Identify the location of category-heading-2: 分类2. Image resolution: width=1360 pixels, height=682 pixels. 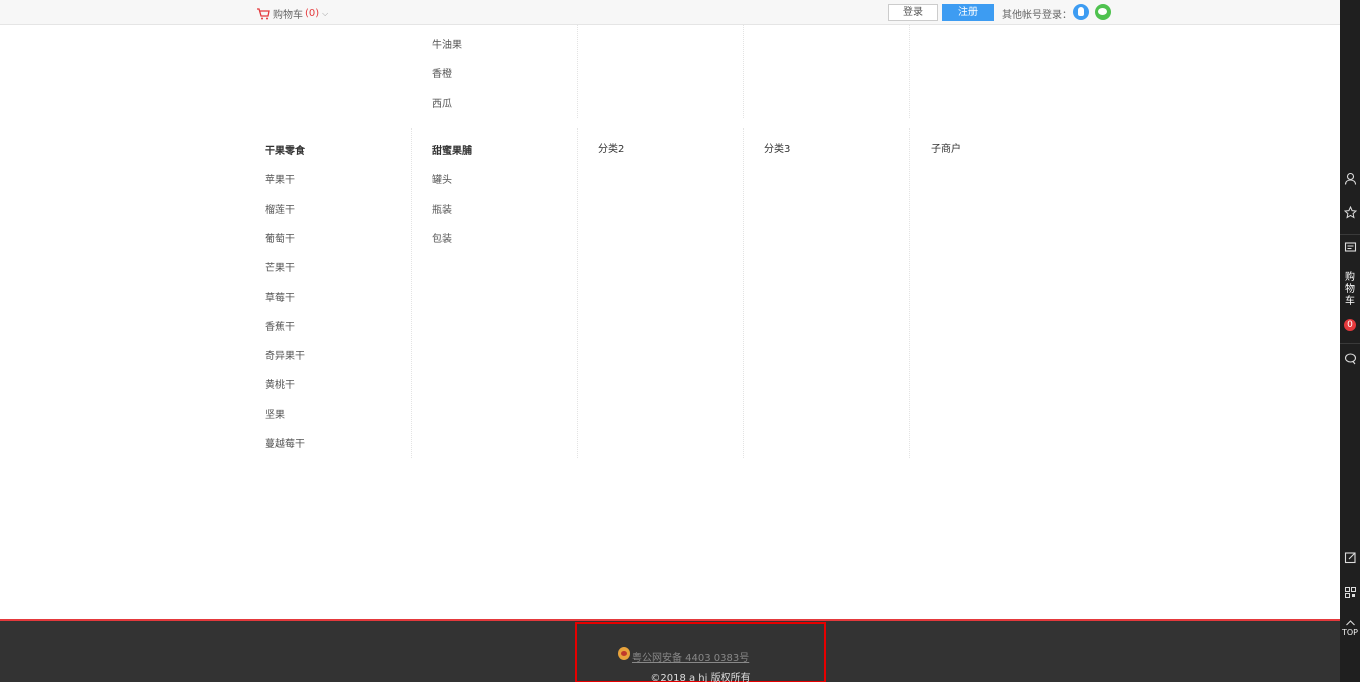
(611, 147).